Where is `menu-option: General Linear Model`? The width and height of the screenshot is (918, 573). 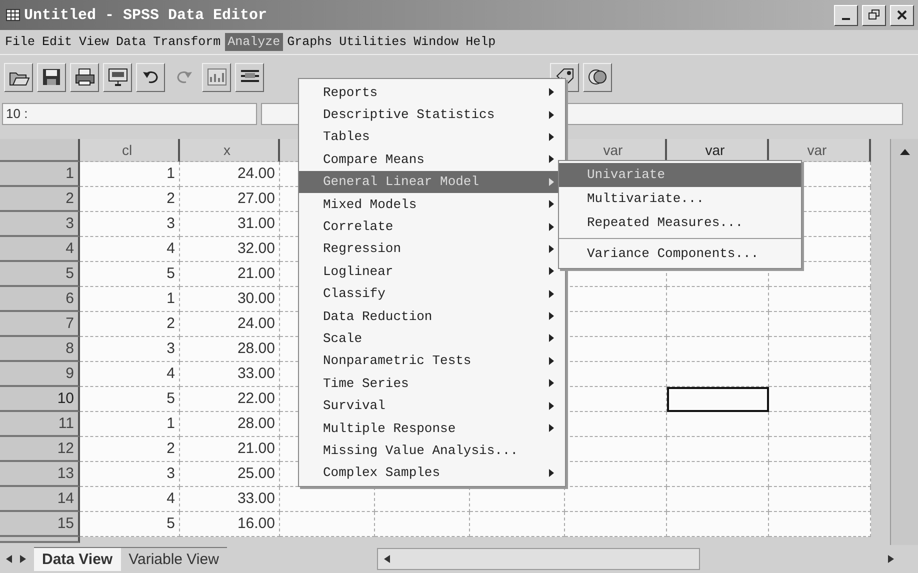
menu-option: General Linear Model is located at coordinates (418, 181).